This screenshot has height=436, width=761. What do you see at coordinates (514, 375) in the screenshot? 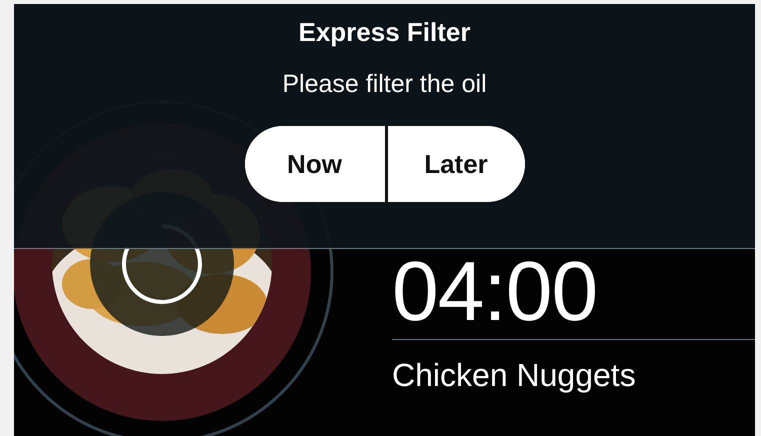
I see `product-name: Chicken Nuggets` at bounding box center [514, 375].